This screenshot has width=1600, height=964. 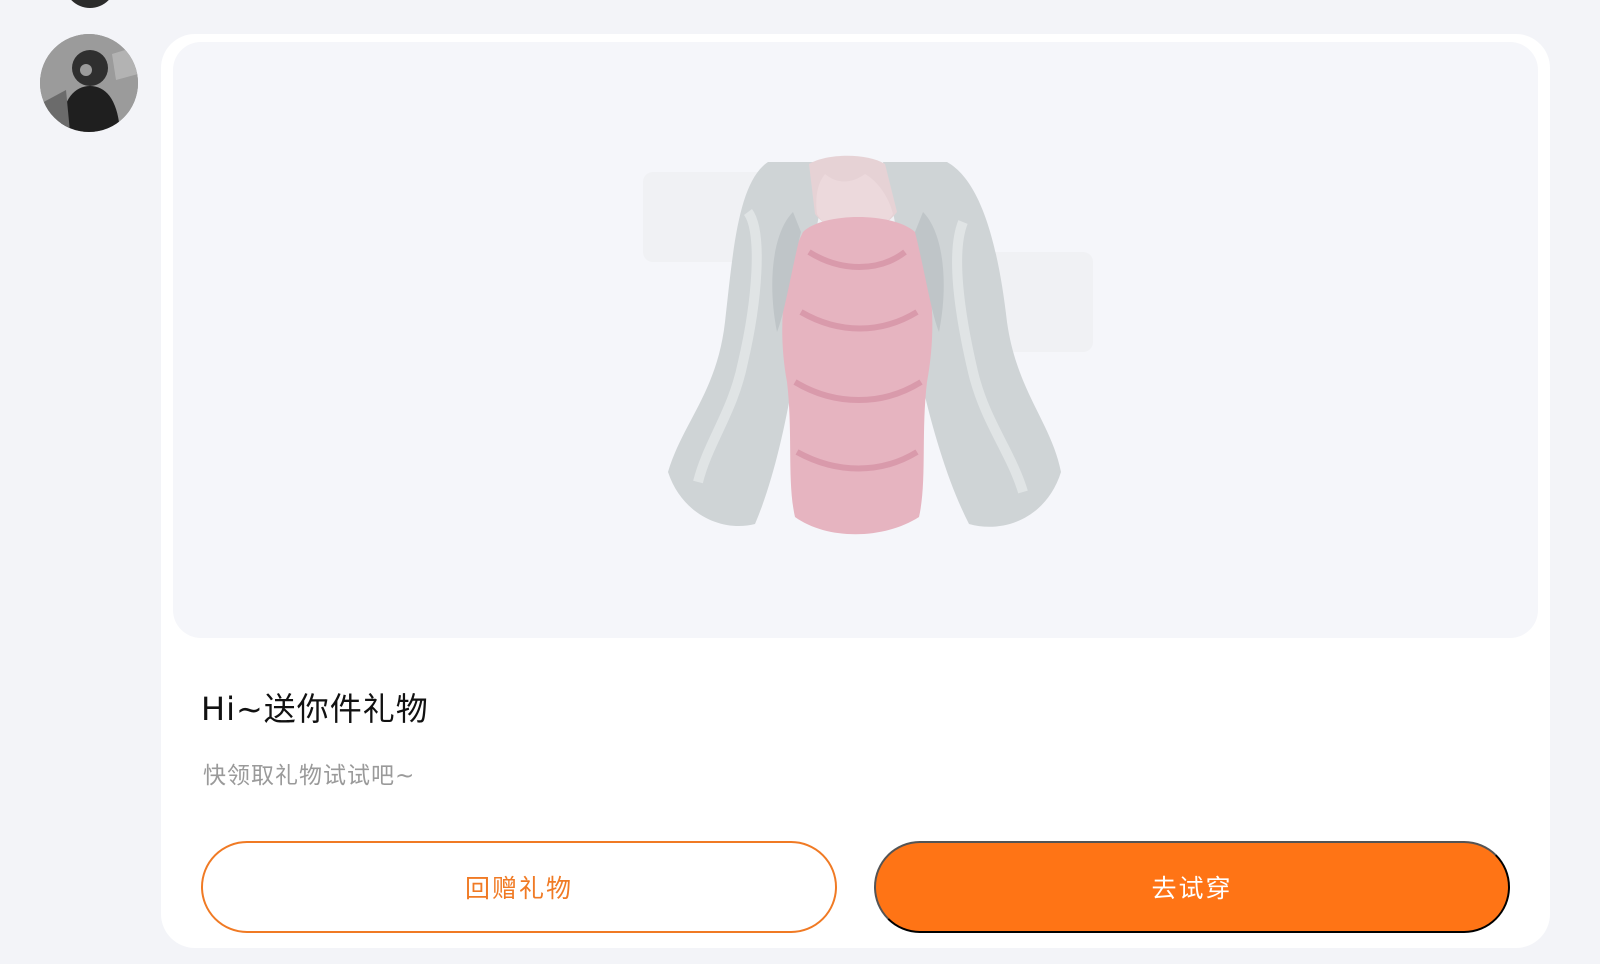 I want to click on avatar, so click(x=89, y=83).